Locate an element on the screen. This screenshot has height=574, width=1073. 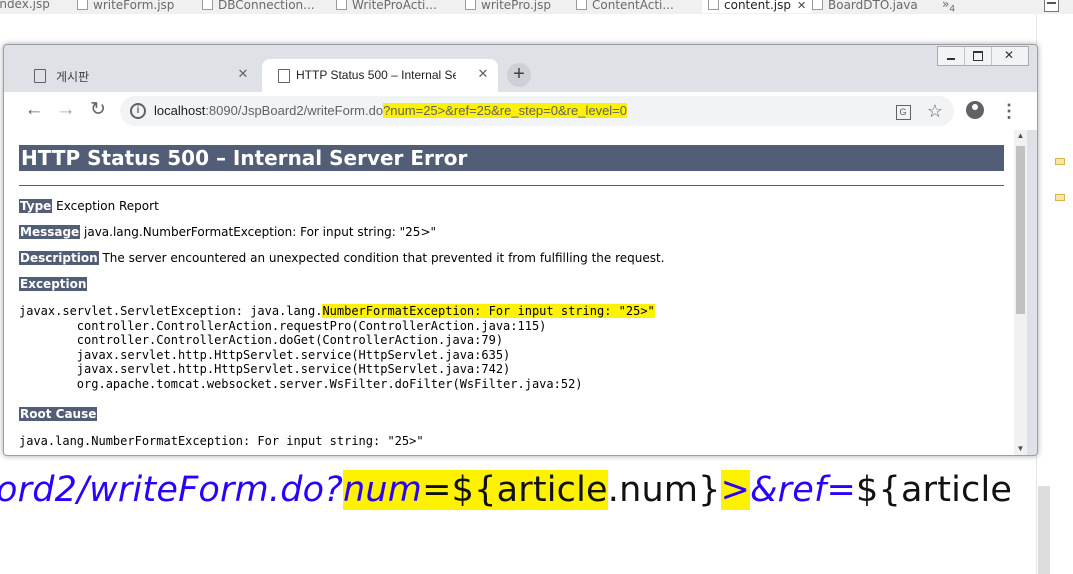
window-controls is located at coordinates (983, 56).